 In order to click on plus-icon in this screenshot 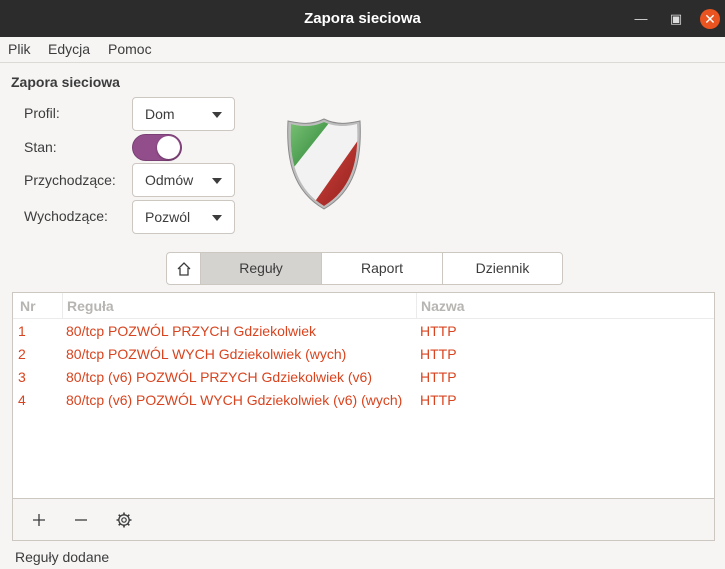, I will do `click(39, 520)`.